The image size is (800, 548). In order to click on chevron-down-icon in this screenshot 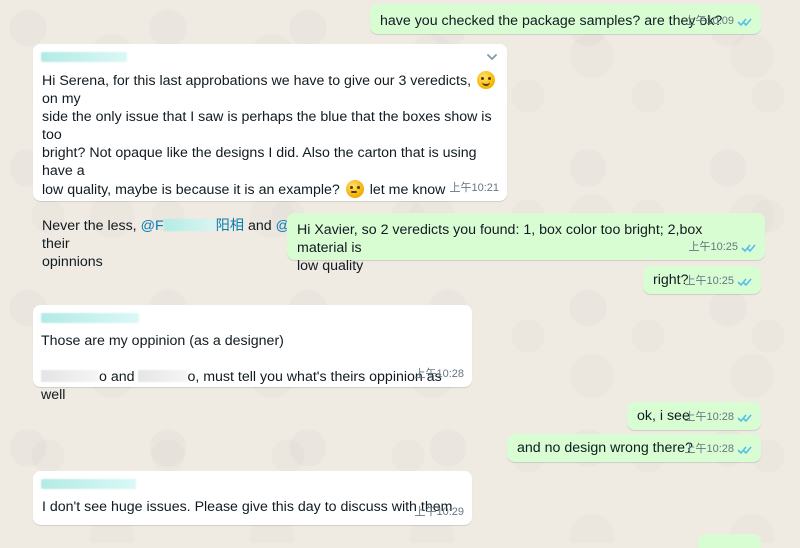, I will do `click(492, 57)`.